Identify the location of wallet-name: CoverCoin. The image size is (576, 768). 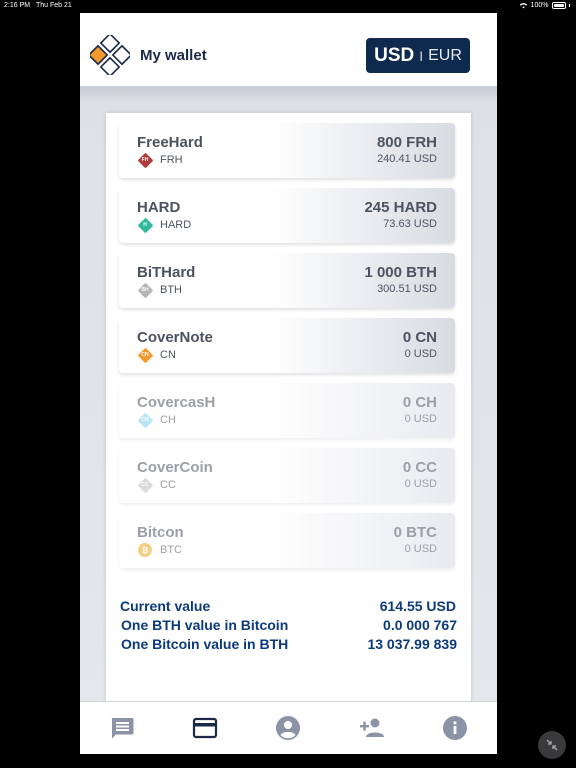
(175, 467).